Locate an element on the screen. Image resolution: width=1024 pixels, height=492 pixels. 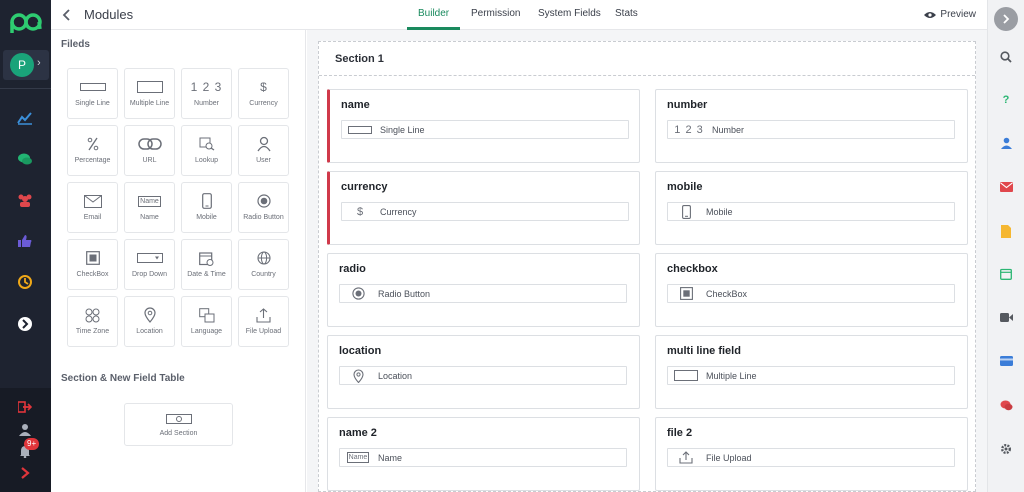
tile-label: Currency is located at coordinates (263, 103).